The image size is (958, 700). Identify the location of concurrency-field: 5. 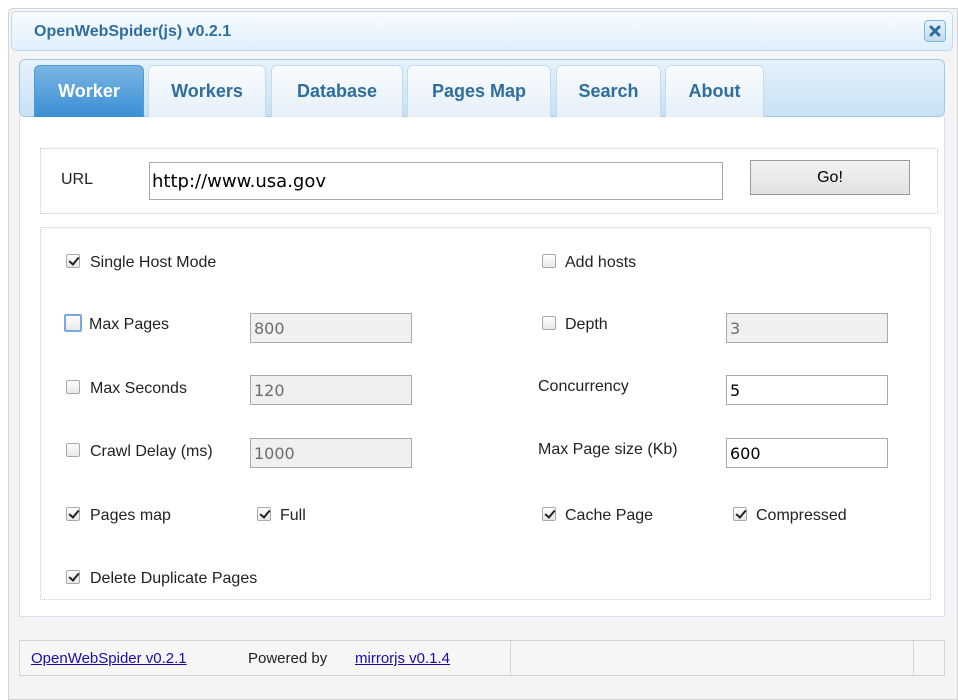
(807, 390).